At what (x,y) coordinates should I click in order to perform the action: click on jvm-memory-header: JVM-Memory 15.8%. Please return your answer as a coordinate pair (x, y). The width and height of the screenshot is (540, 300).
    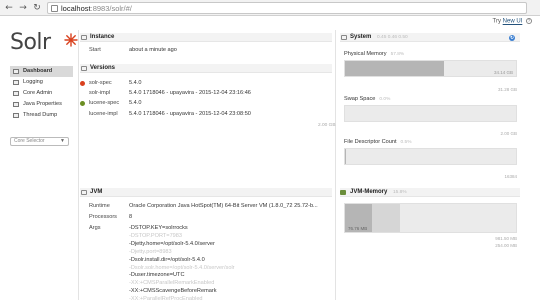
    Looking at the image, I should click on (430, 192).